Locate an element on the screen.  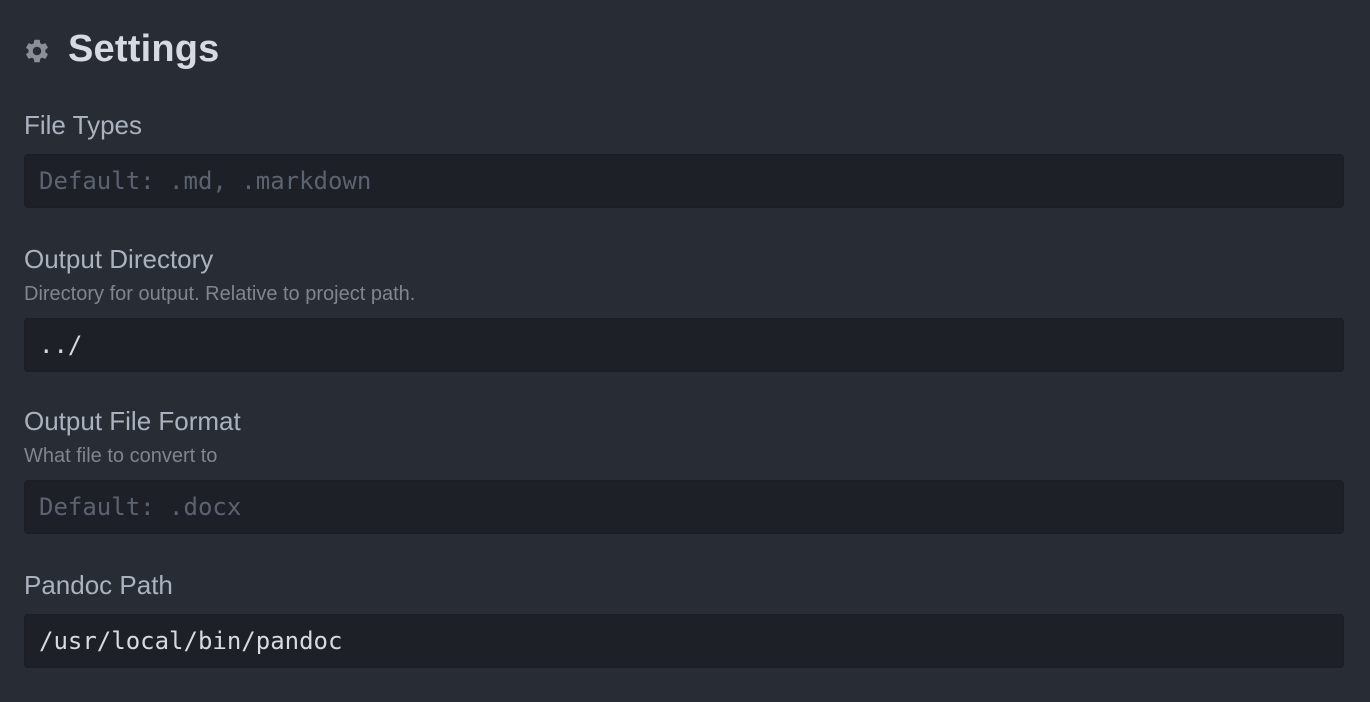
file-types-input is located at coordinates (684, 181).